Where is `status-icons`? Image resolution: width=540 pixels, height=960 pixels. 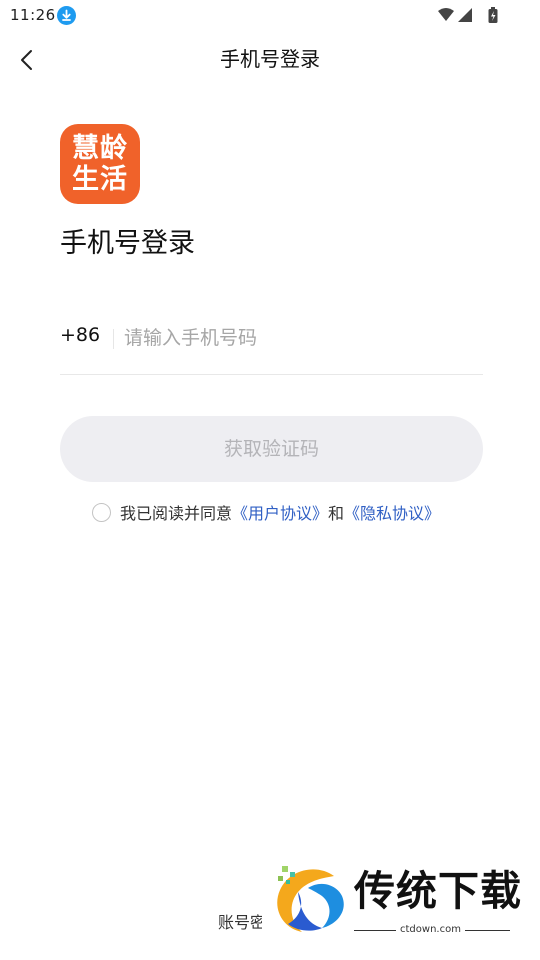
status-icons is located at coordinates (471, 15).